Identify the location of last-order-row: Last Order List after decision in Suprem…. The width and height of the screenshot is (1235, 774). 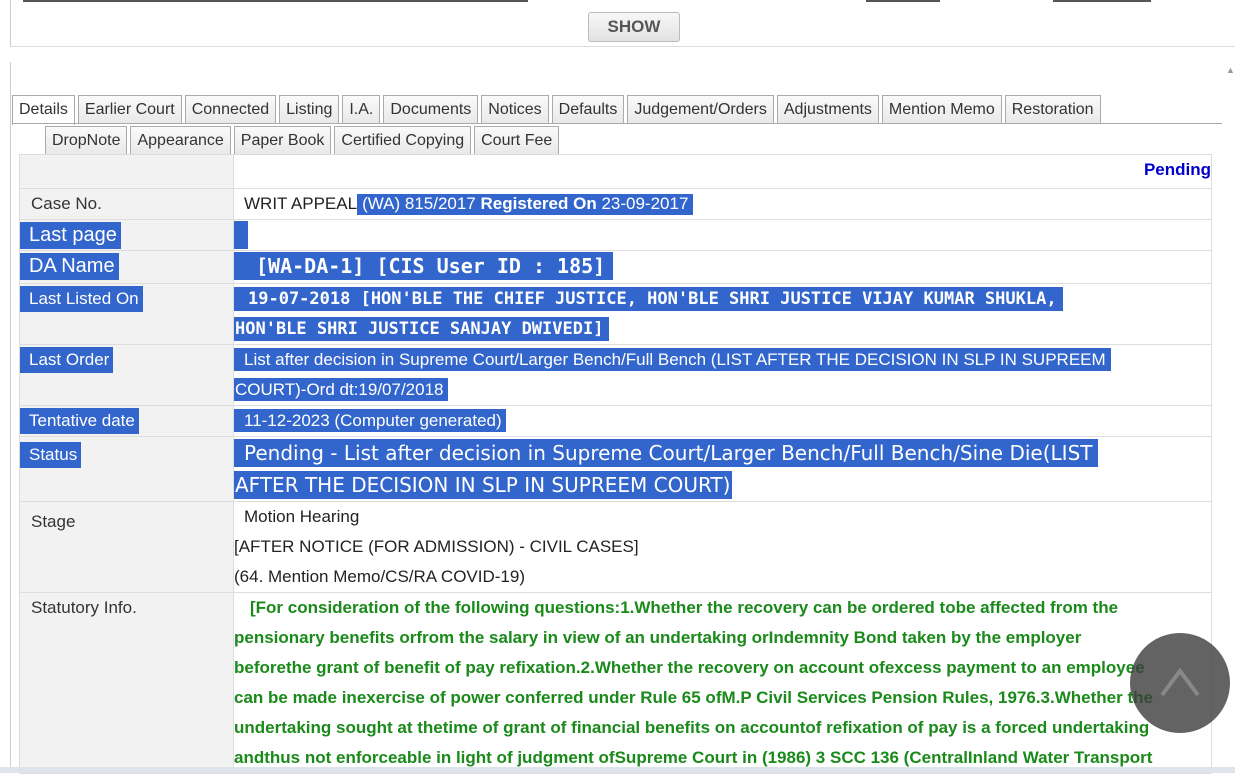
(615, 375).